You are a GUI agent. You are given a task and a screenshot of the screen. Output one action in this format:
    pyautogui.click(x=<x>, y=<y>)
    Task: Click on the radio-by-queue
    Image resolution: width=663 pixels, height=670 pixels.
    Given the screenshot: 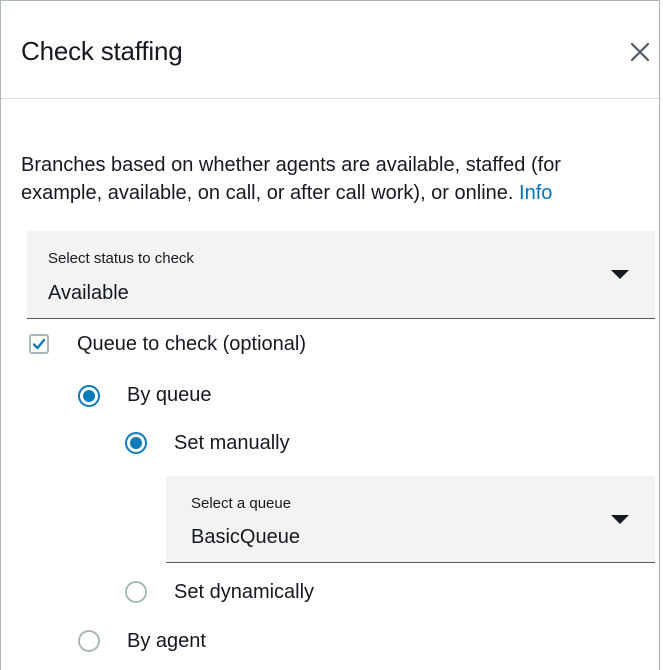 What is the action you would take?
    pyautogui.click(x=89, y=396)
    